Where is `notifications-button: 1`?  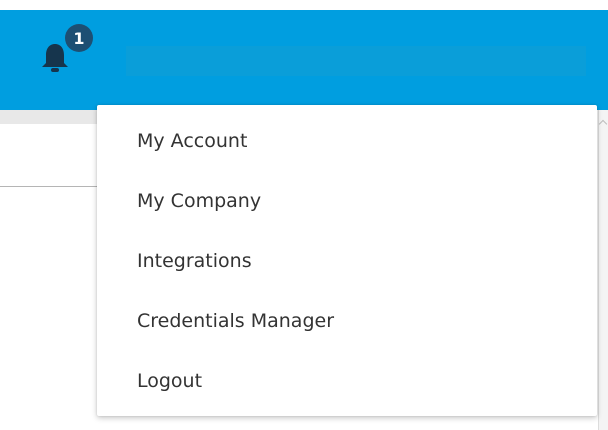
notifications-button: 1 is located at coordinates (65, 56).